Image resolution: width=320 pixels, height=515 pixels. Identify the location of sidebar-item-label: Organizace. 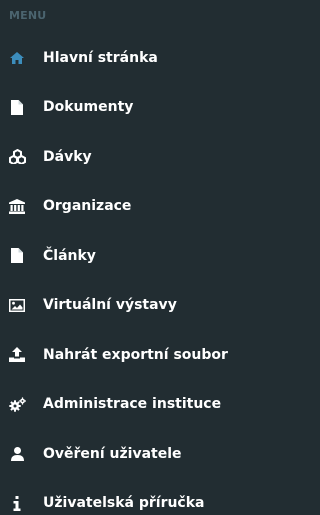
(87, 206).